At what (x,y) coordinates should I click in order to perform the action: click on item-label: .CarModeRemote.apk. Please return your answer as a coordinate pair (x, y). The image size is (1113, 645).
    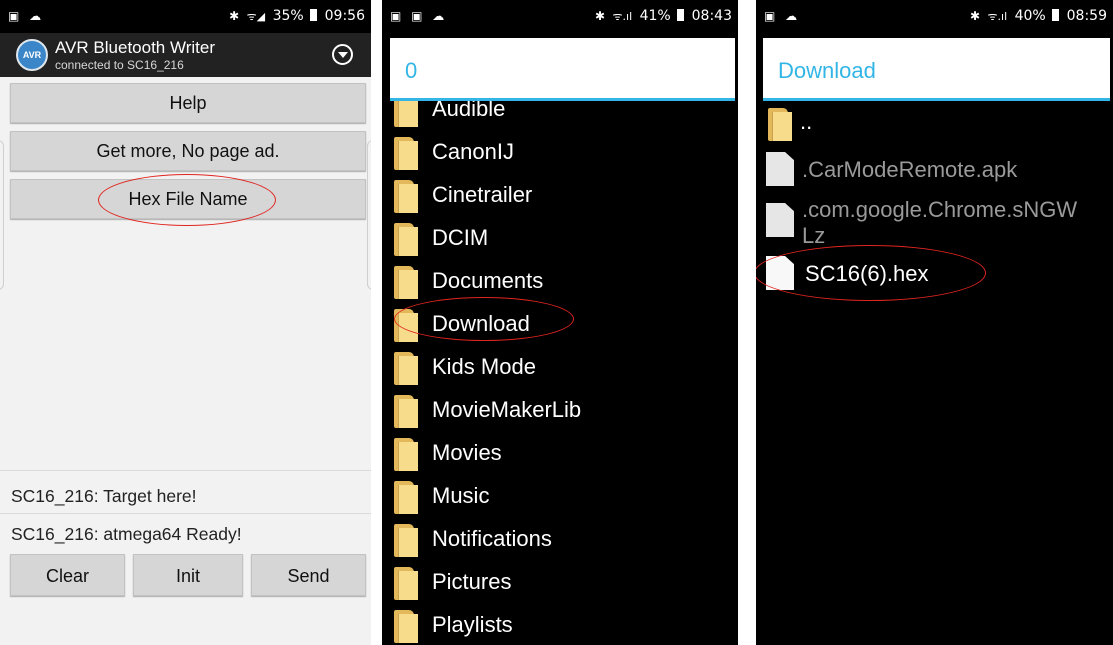
    Looking at the image, I should click on (910, 169).